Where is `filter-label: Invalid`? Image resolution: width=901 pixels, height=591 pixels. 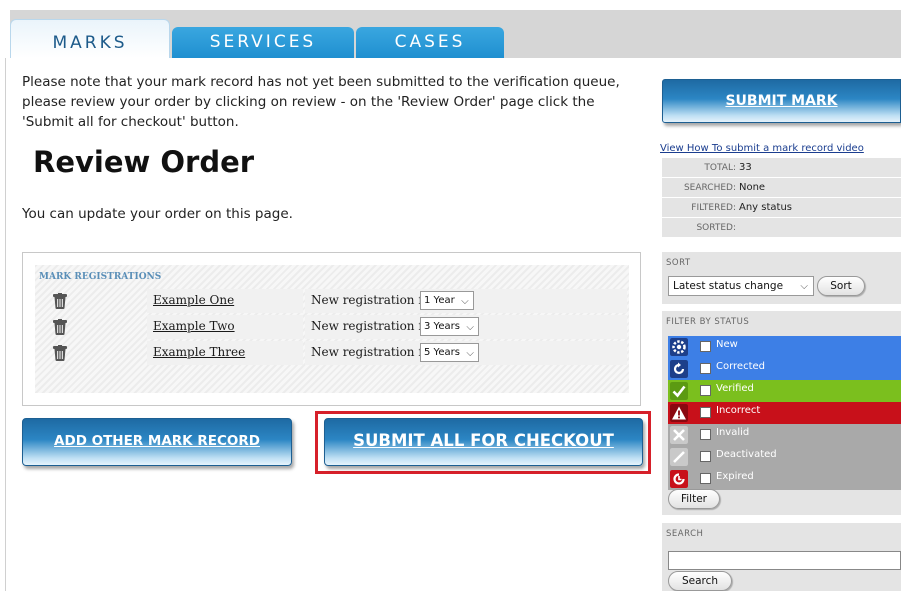 filter-label: Invalid is located at coordinates (733, 432).